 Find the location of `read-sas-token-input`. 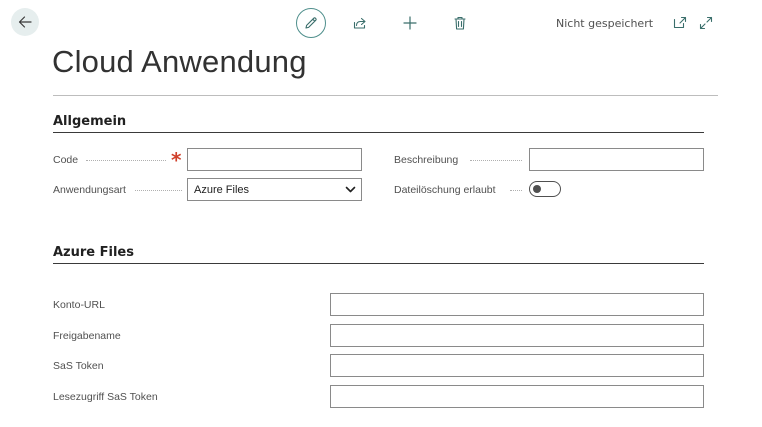

read-sas-token-input is located at coordinates (517, 396).